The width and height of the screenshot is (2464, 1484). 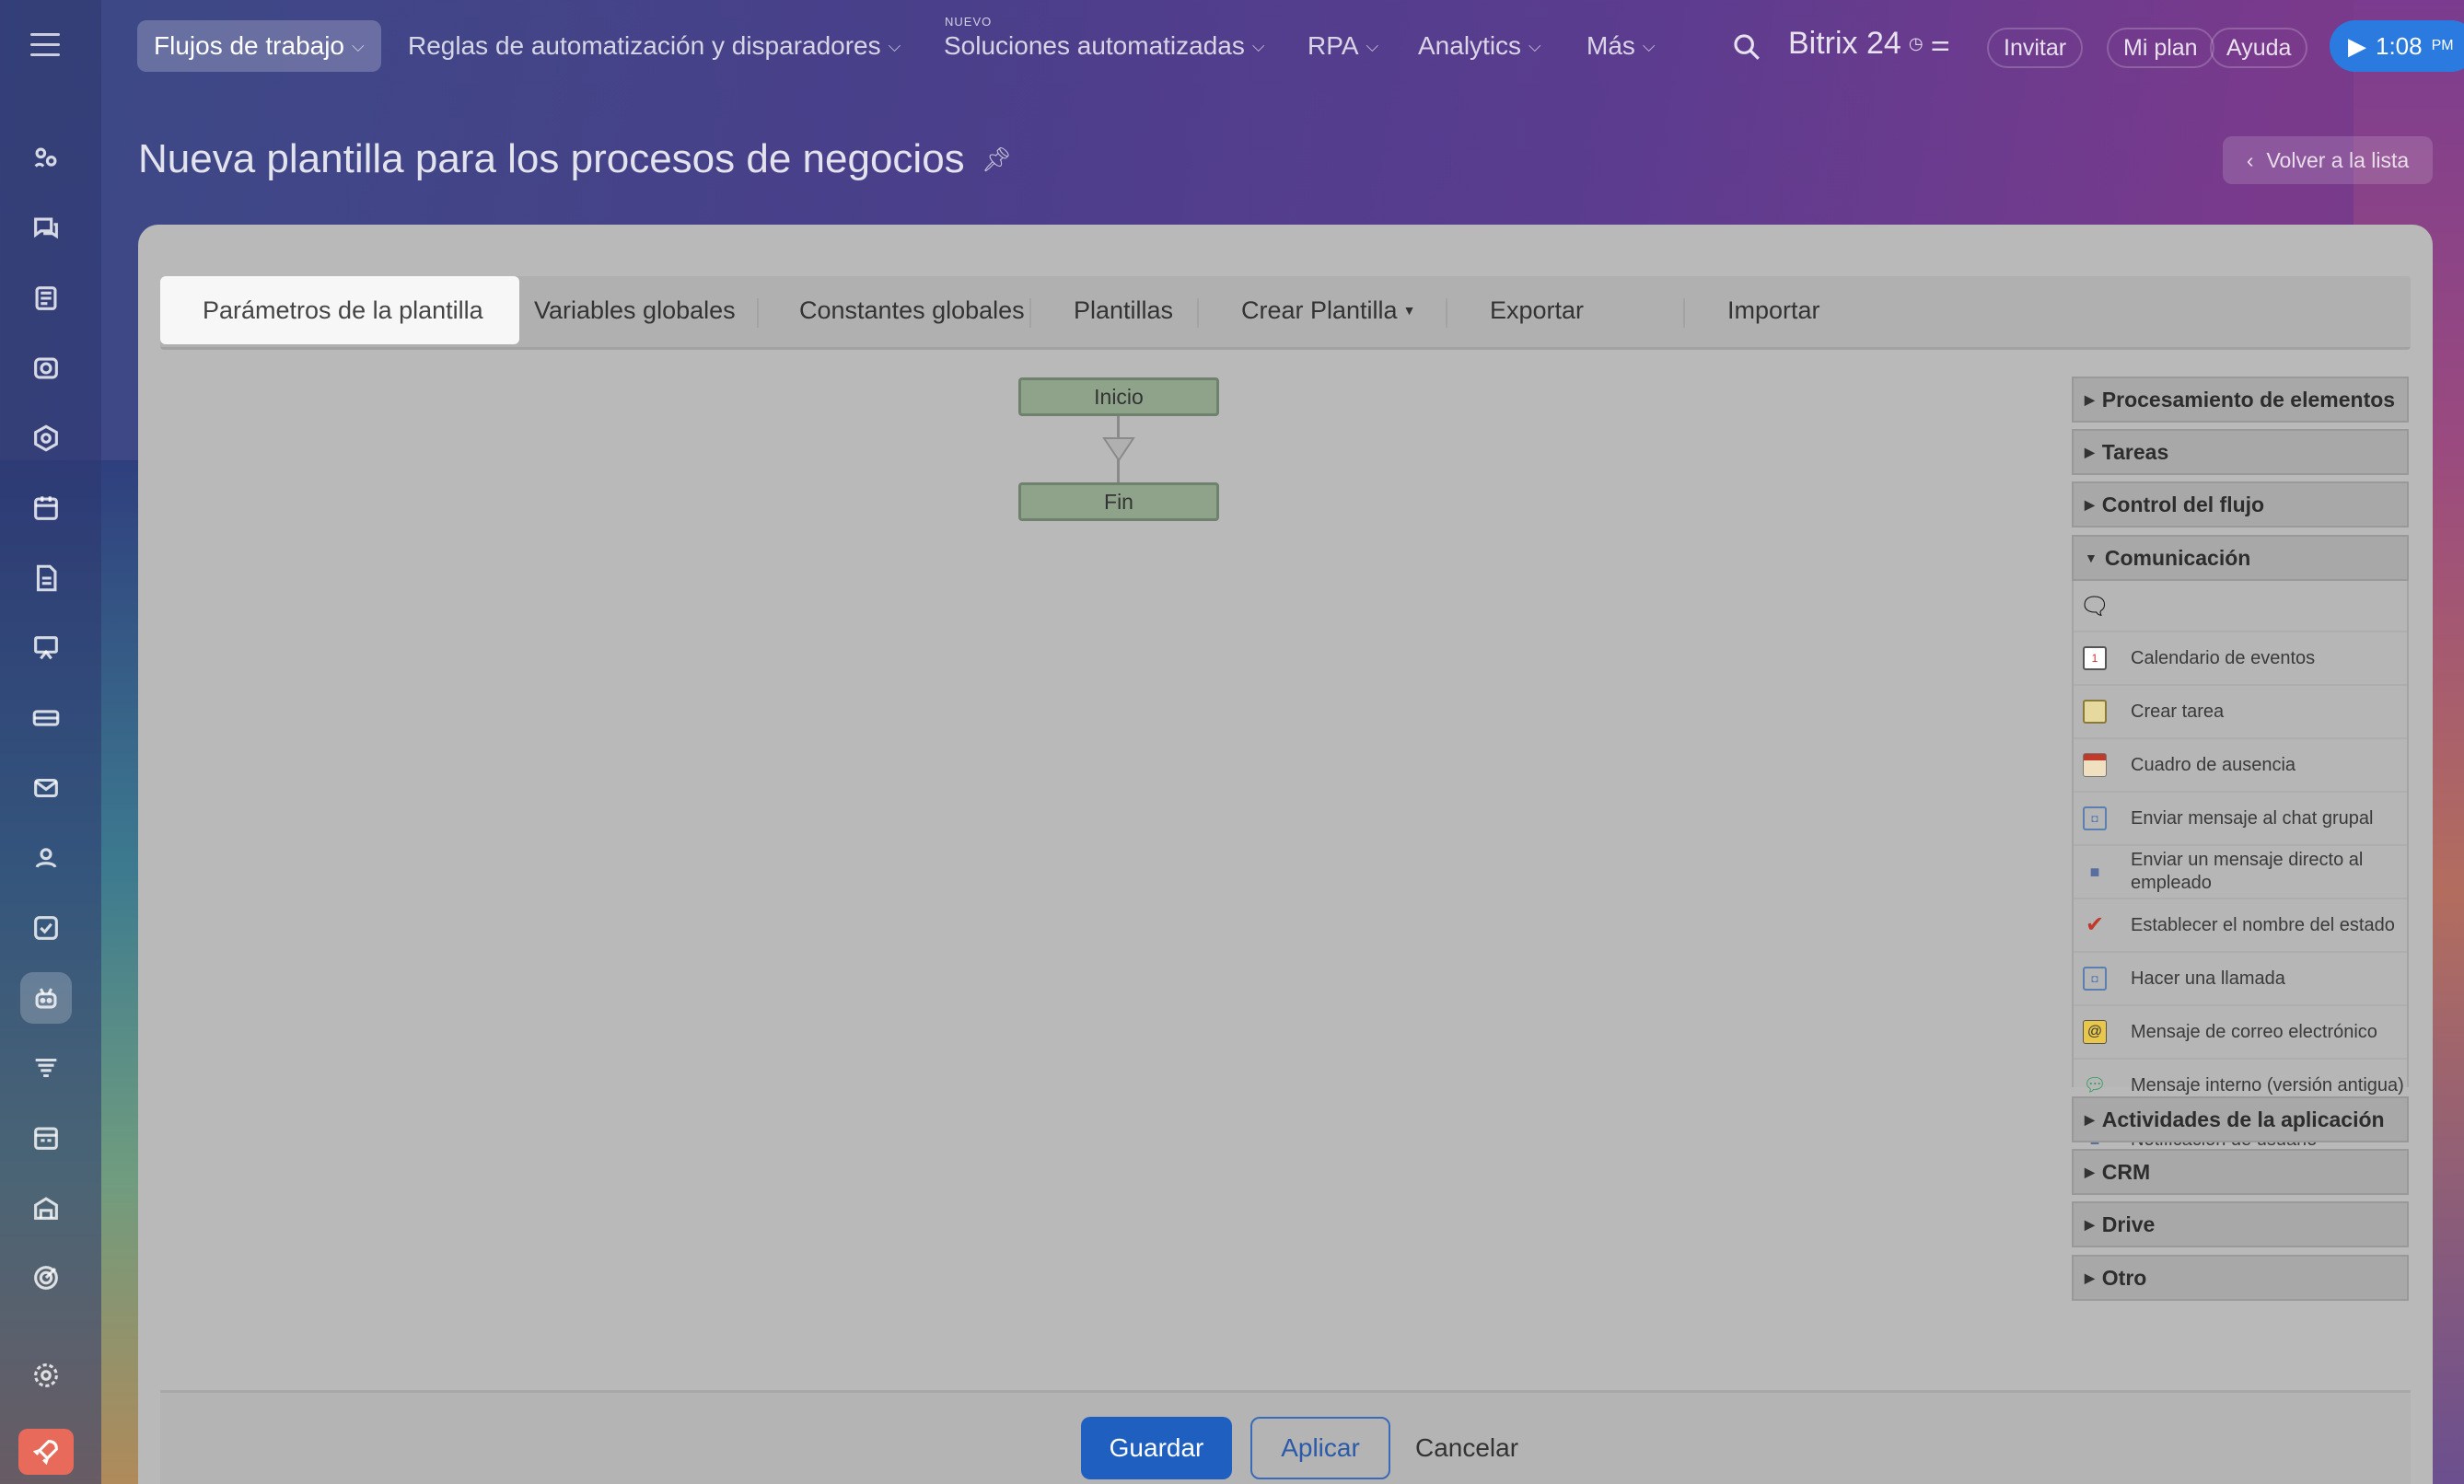 What do you see at coordinates (46, 228) in the screenshot?
I see `chat-icon` at bounding box center [46, 228].